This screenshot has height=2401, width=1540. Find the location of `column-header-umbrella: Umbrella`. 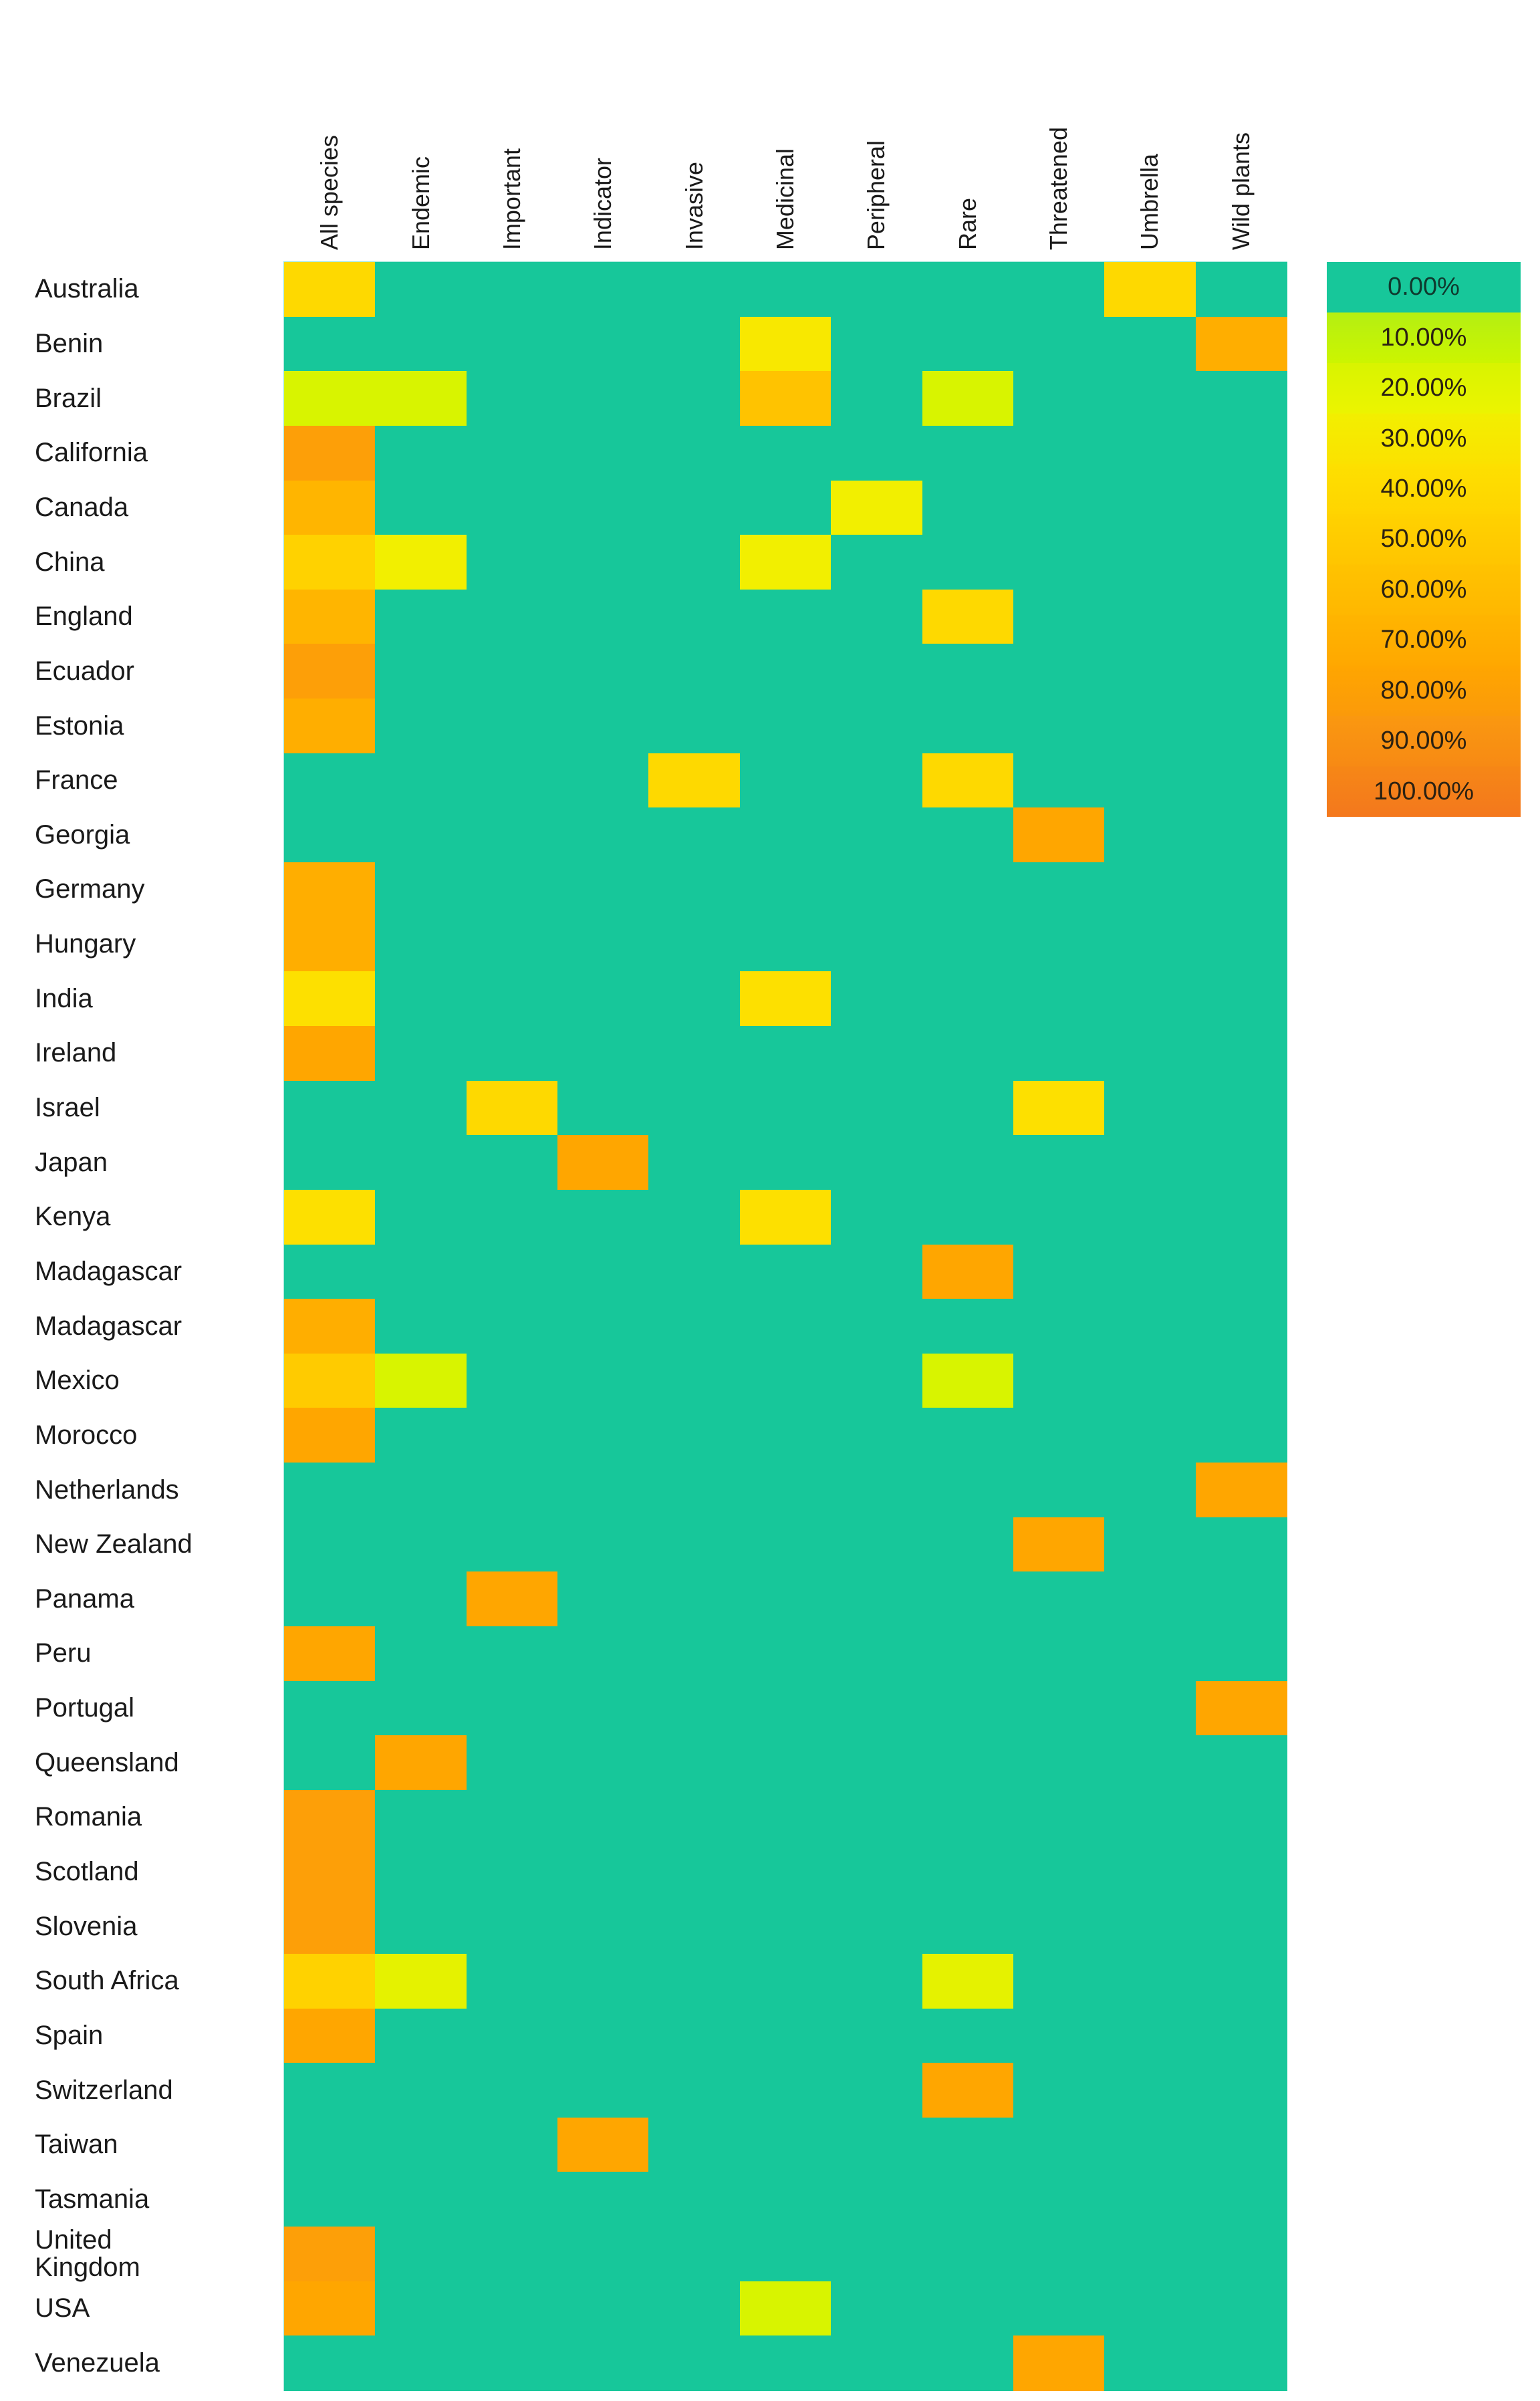

column-header-umbrella: Umbrella is located at coordinates (1150, 130).